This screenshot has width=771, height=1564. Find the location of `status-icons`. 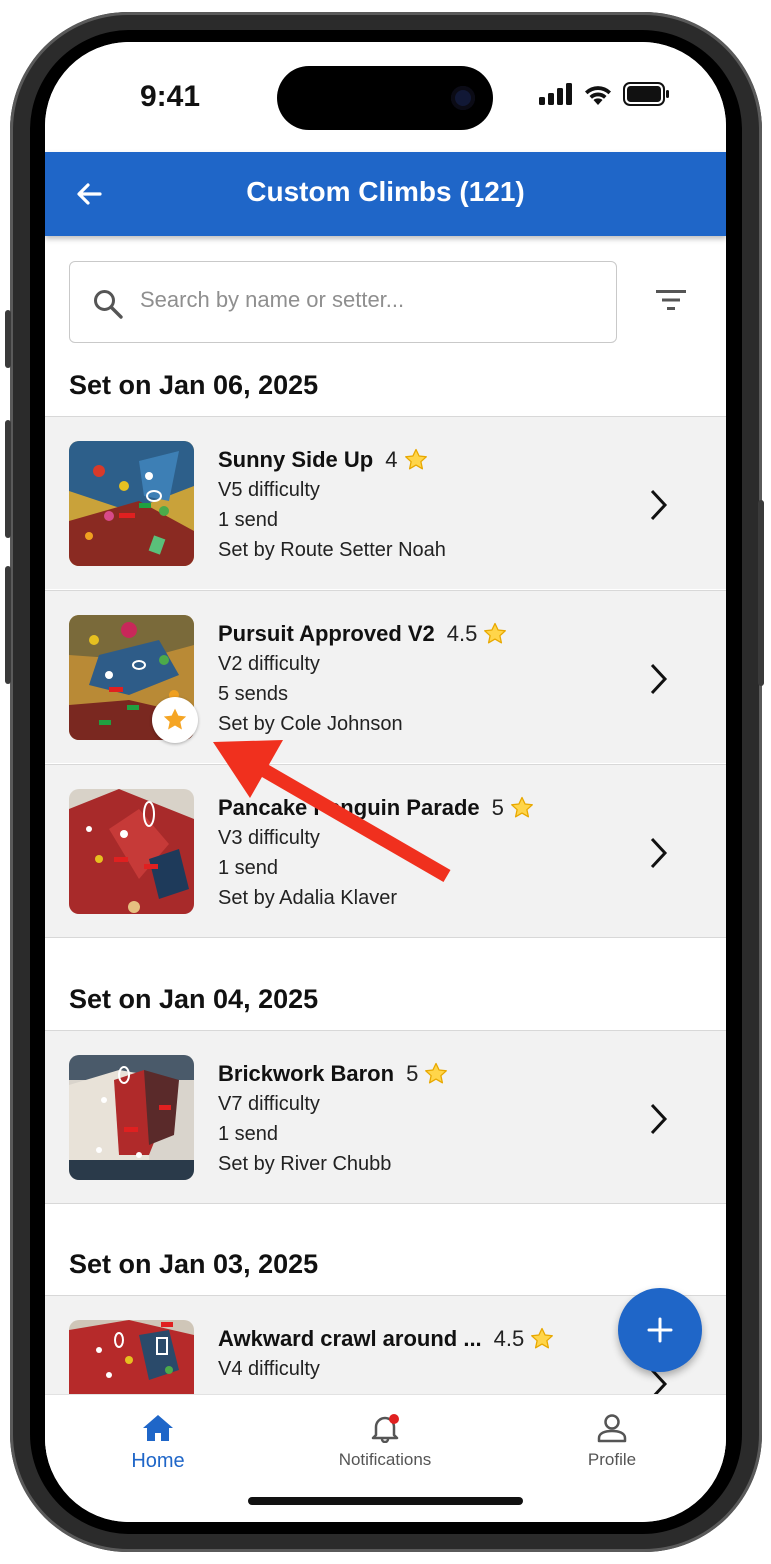

status-icons is located at coordinates (605, 94).